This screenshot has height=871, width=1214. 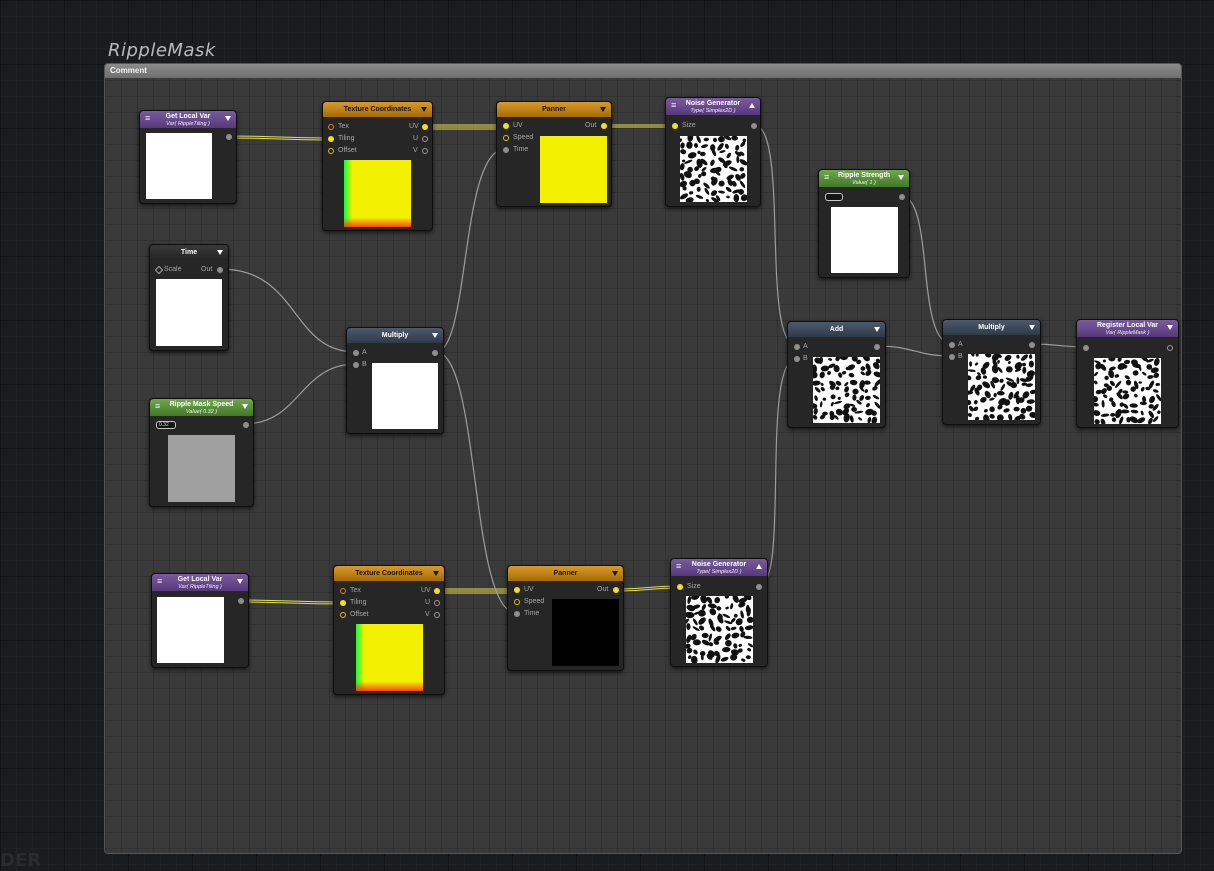 What do you see at coordinates (713, 152) in the screenshot?
I see `node-noise-generator-1: ≡ Noise Generator Type( Simplex2D ) Size` at bounding box center [713, 152].